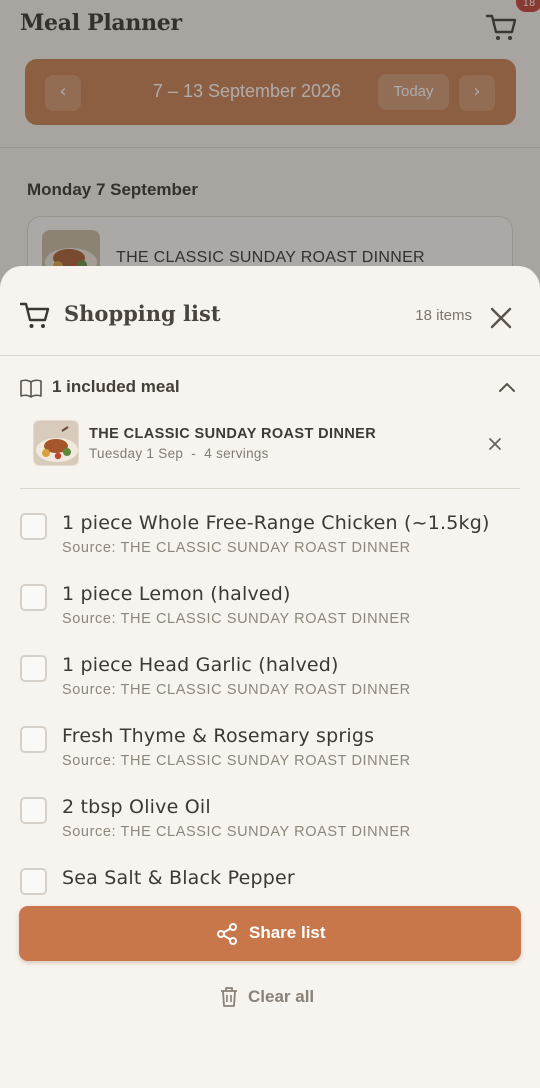  What do you see at coordinates (142, 313) in the screenshot?
I see `sheet-title: Shopping list` at bounding box center [142, 313].